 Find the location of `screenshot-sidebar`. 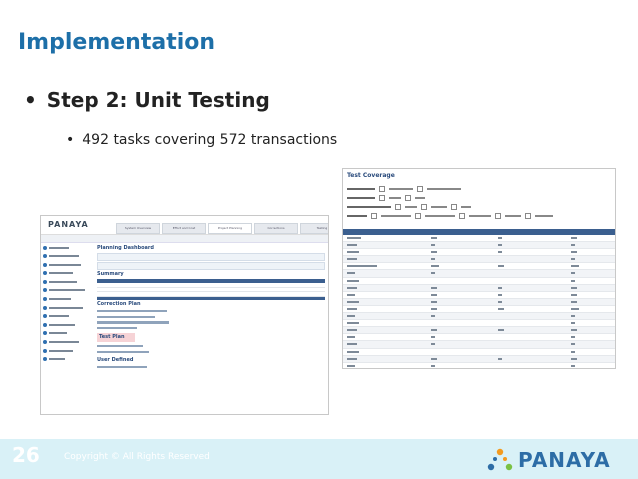

screenshot-sidebar is located at coordinates (68, 304).